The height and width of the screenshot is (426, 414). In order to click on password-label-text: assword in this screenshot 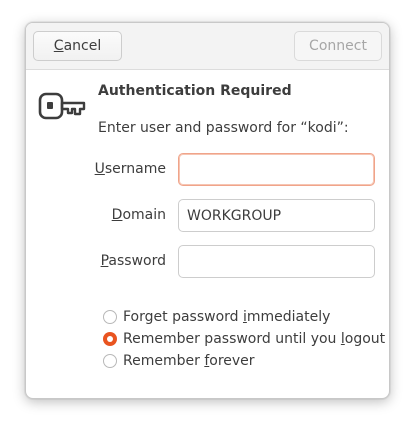, I will do `click(137, 261)`.